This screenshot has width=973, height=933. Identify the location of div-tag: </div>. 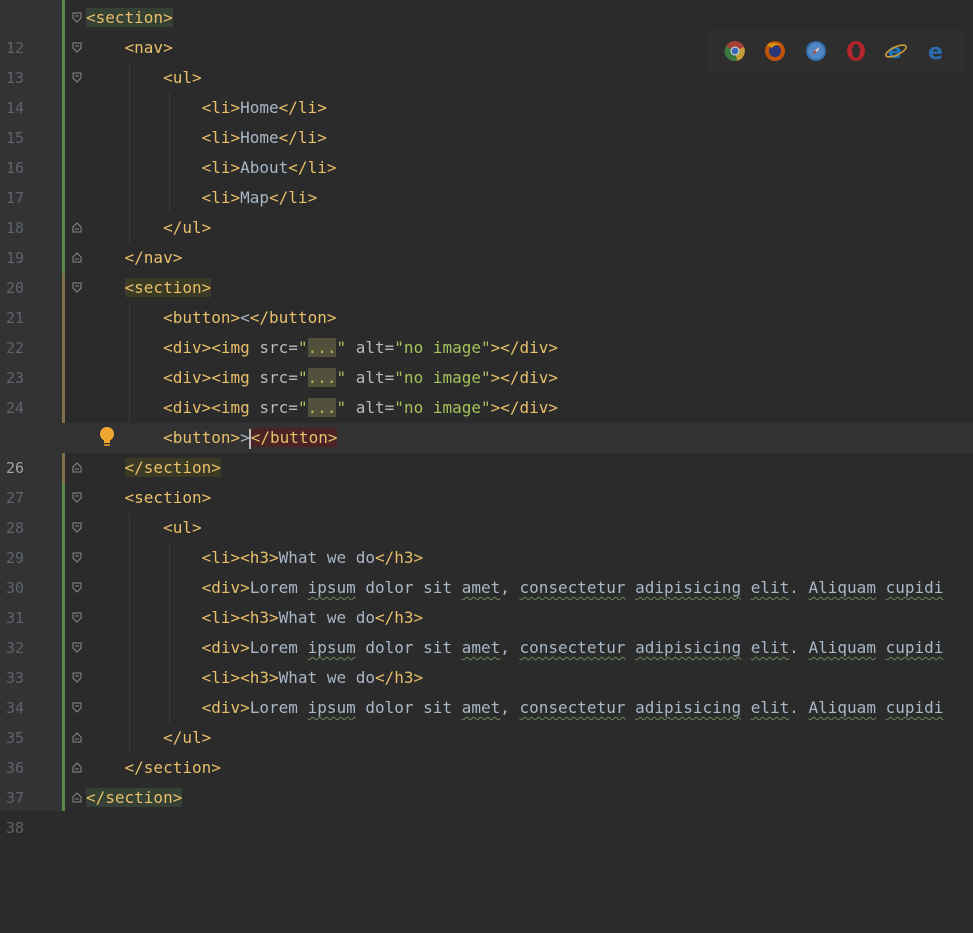
(529, 377).